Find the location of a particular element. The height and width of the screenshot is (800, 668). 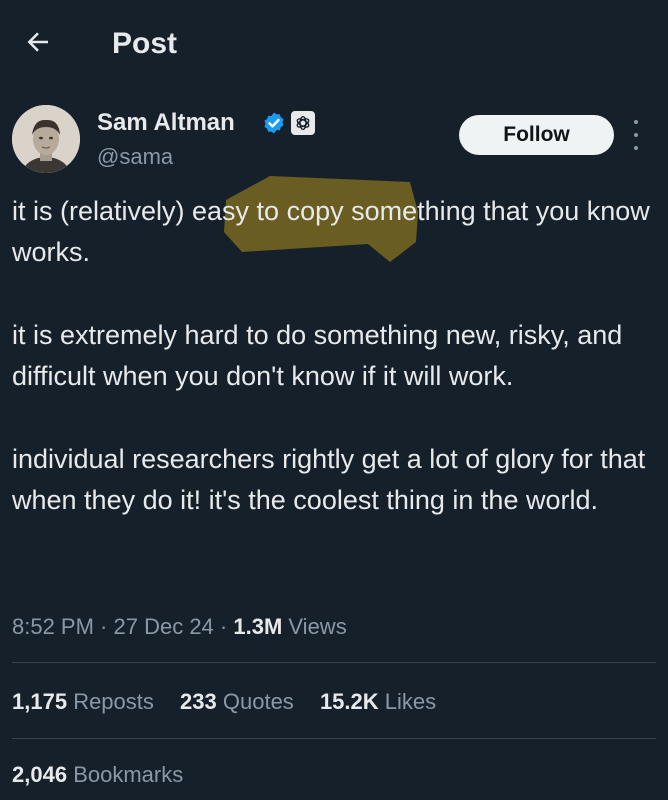

avatar is located at coordinates (46, 139).